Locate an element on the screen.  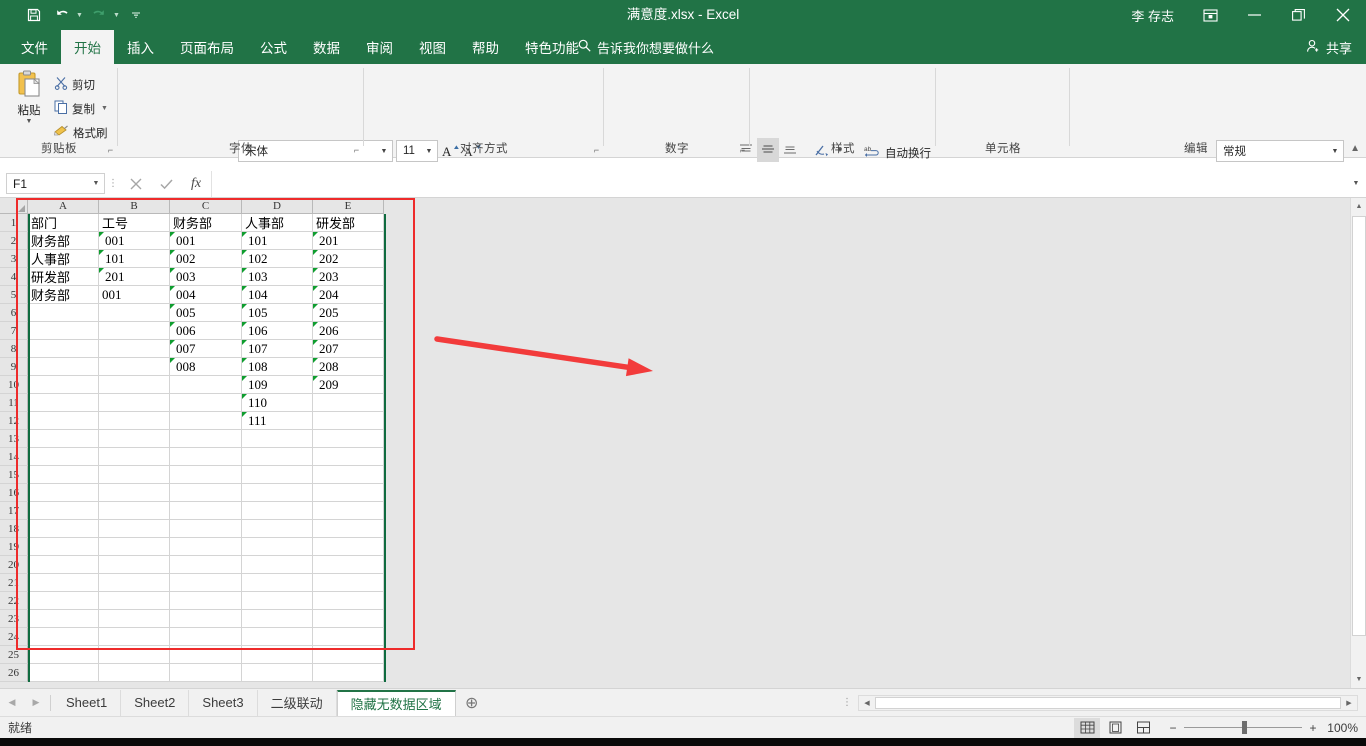
cell-D3: 102 is located at coordinates (277, 259).